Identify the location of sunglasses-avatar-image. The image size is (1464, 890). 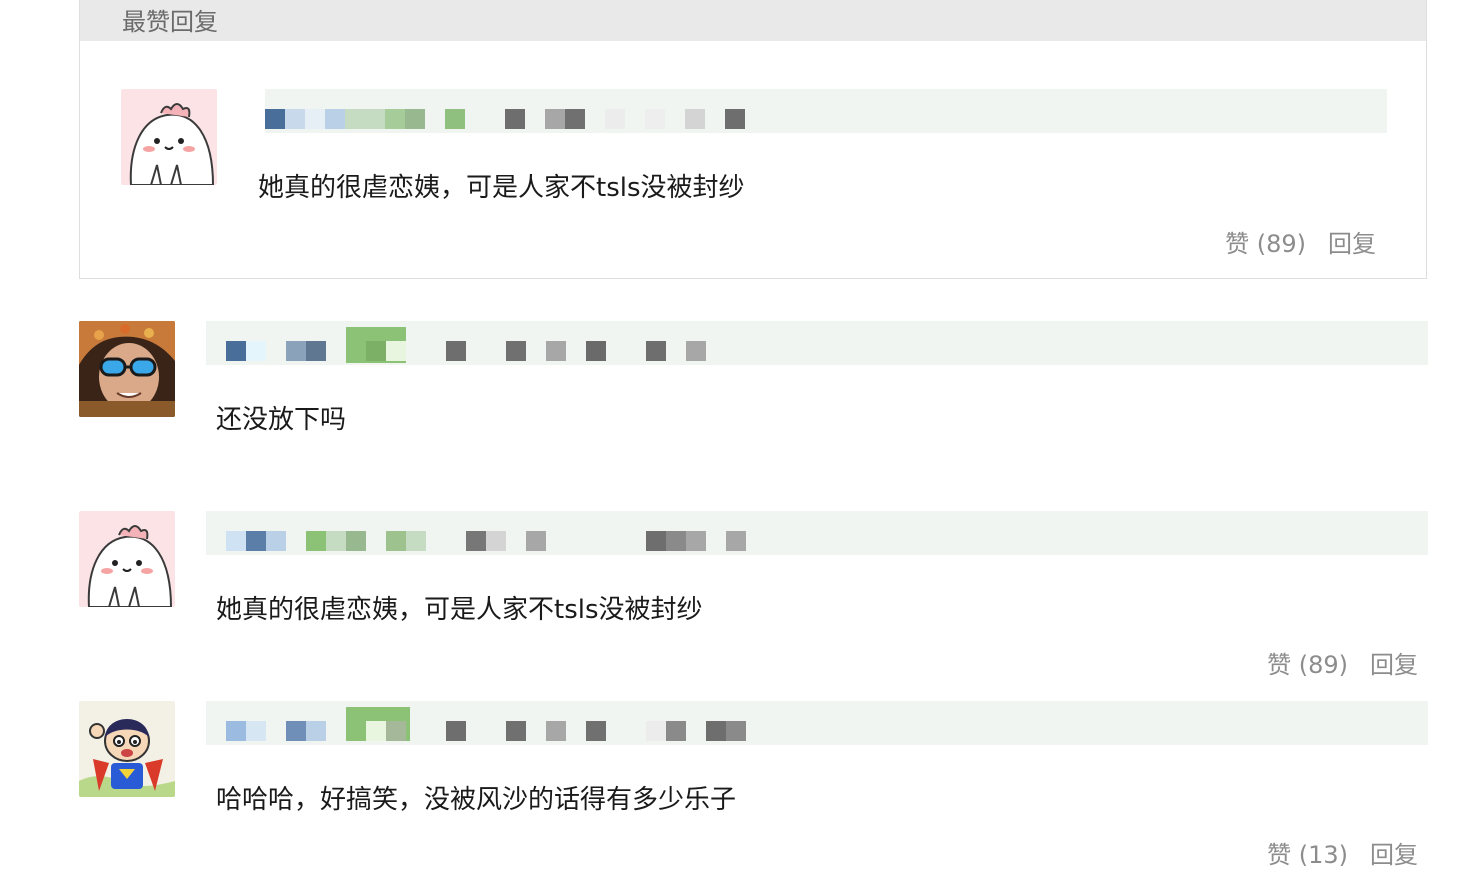
(127, 369).